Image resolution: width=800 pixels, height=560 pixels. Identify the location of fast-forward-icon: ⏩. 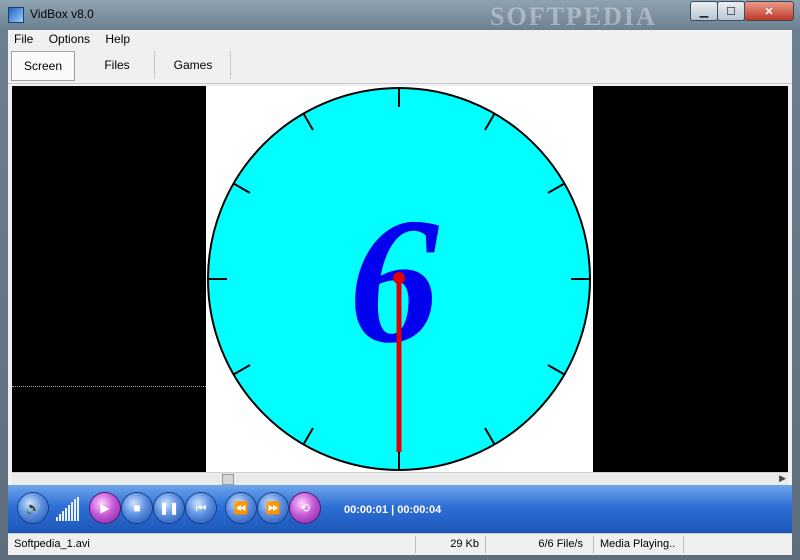
(273, 508).